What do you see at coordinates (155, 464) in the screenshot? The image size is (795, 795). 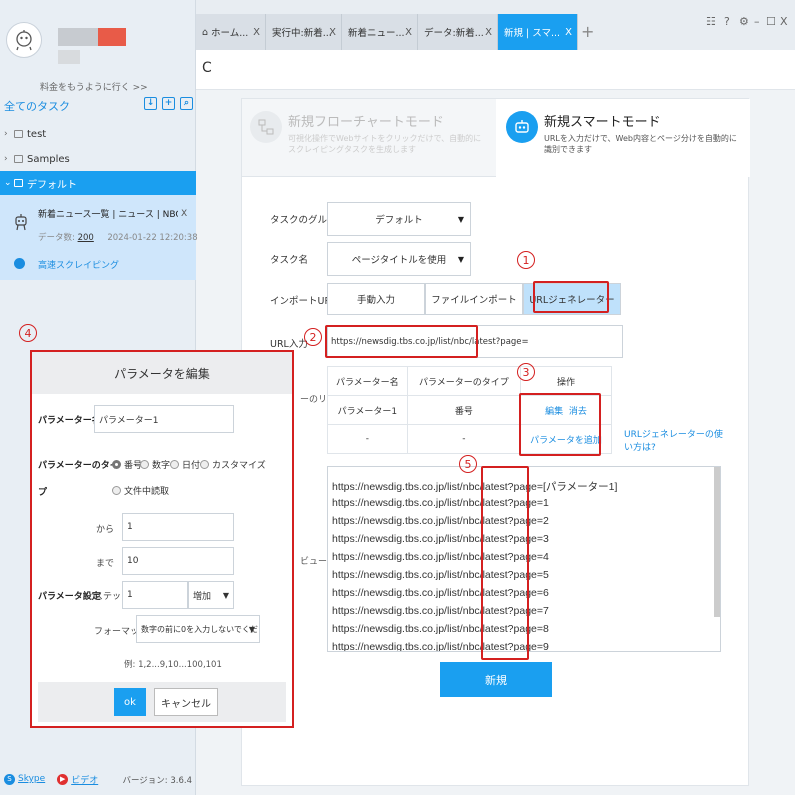 I see `radio-digit: 数字` at bounding box center [155, 464].